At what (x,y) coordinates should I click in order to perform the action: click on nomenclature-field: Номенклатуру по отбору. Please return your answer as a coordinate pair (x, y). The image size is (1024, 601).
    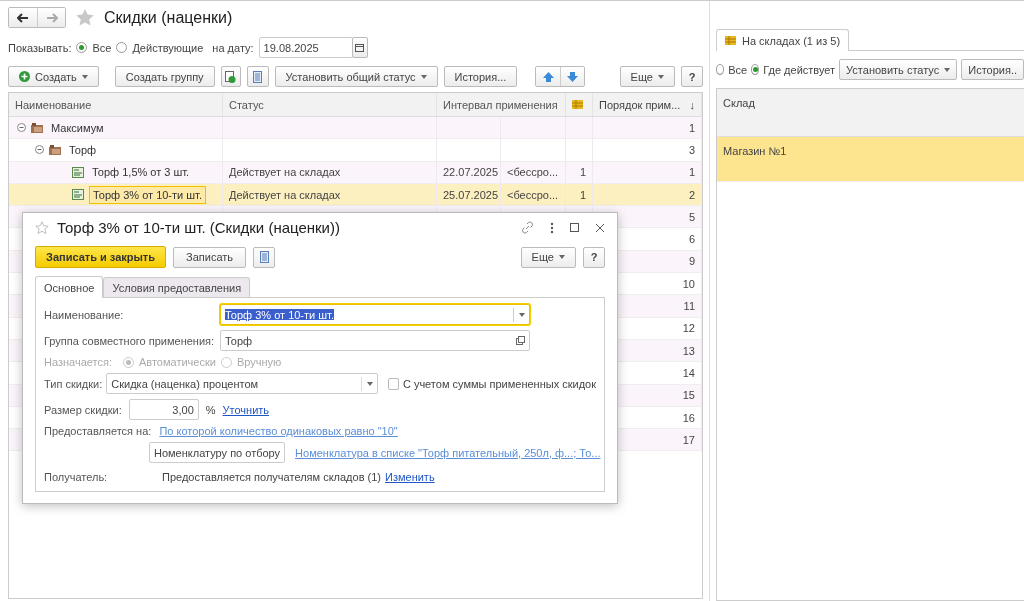
    Looking at the image, I should click on (217, 452).